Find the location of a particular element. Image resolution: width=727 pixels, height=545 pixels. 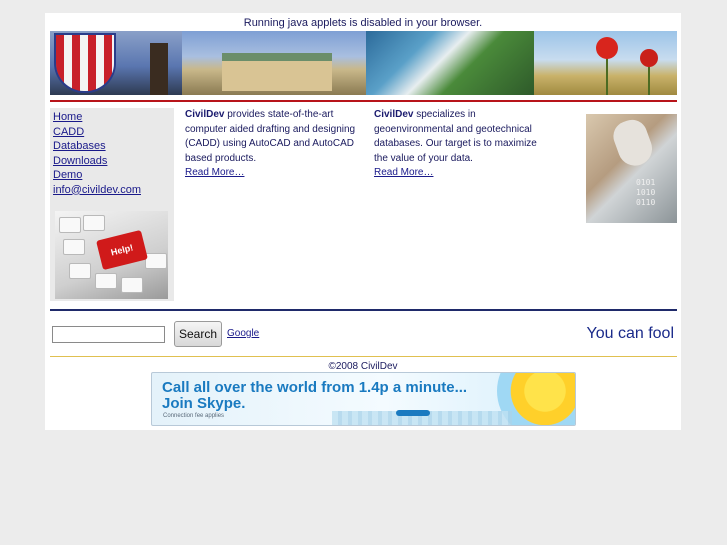

search-button: Search is located at coordinates (198, 334).